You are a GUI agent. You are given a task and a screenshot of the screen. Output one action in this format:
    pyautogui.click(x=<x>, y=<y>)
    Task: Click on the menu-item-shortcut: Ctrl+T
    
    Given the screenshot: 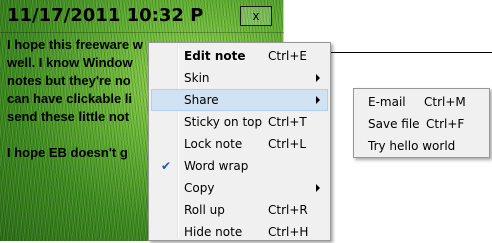 What is the action you would take?
    pyautogui.click(x=287, y=122)
    